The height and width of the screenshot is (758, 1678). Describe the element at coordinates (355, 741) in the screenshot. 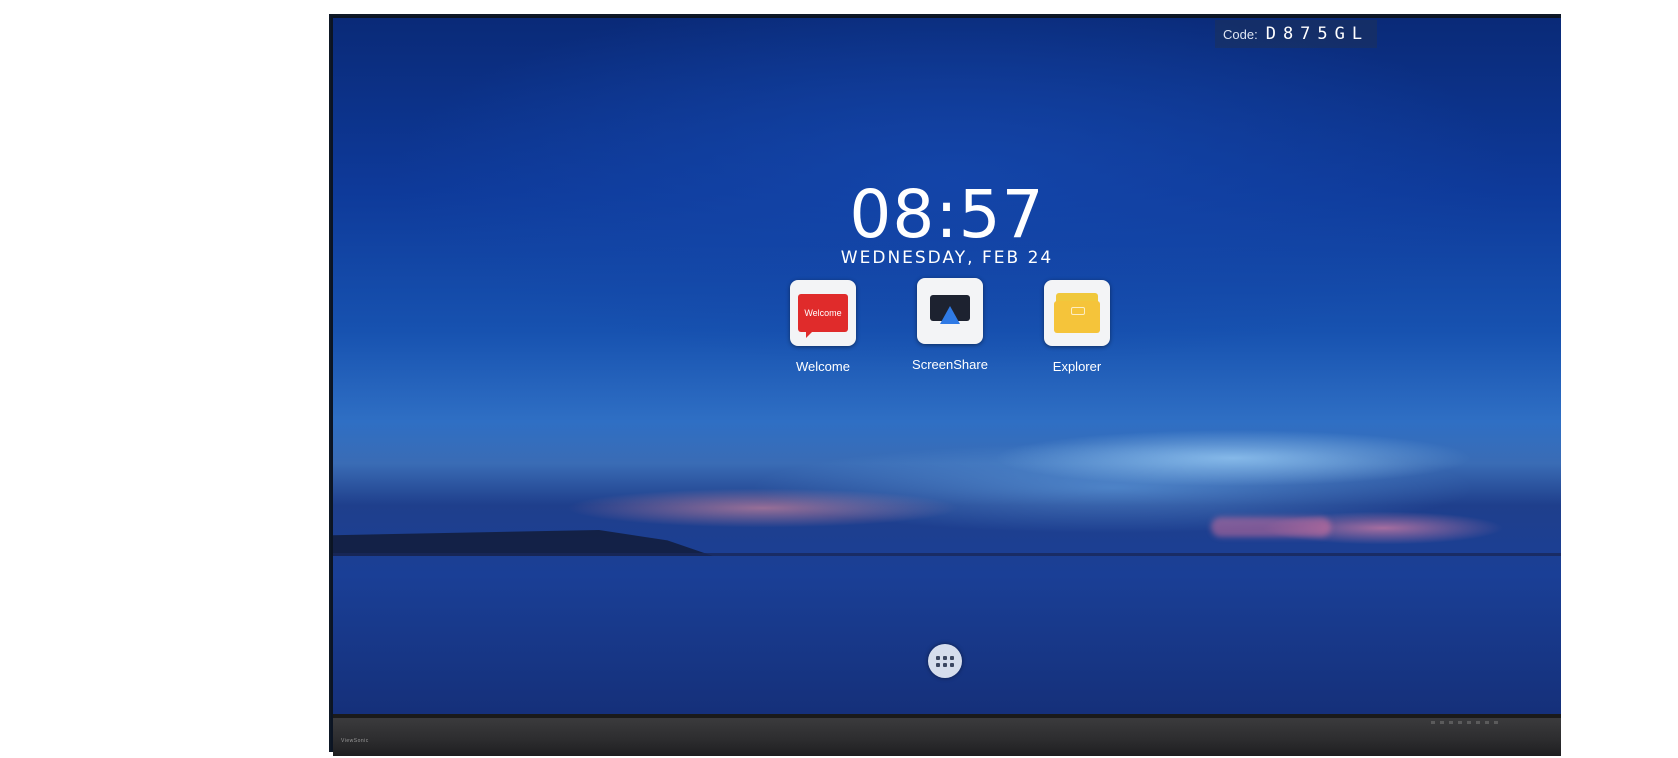

I see `brand-logo: ViewSonic` at that location.